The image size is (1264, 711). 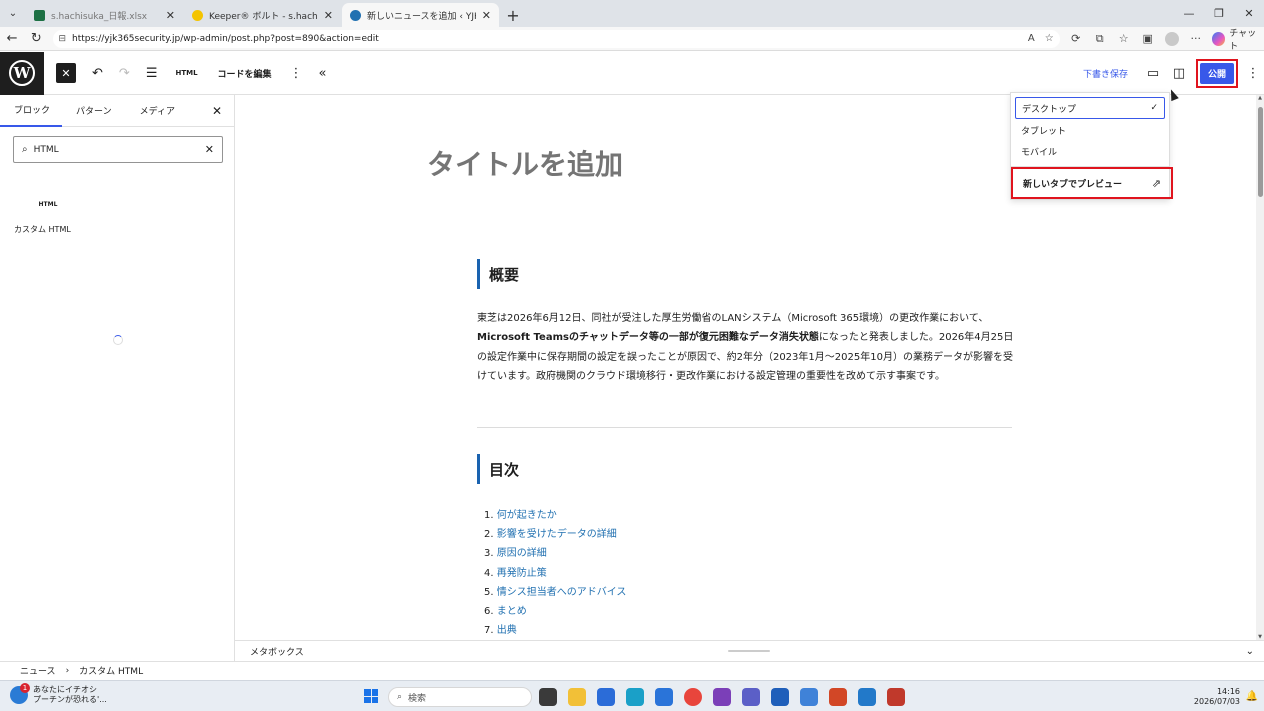 I want to click on close-inserter-icon: ✕, so click(x=217, y=111).